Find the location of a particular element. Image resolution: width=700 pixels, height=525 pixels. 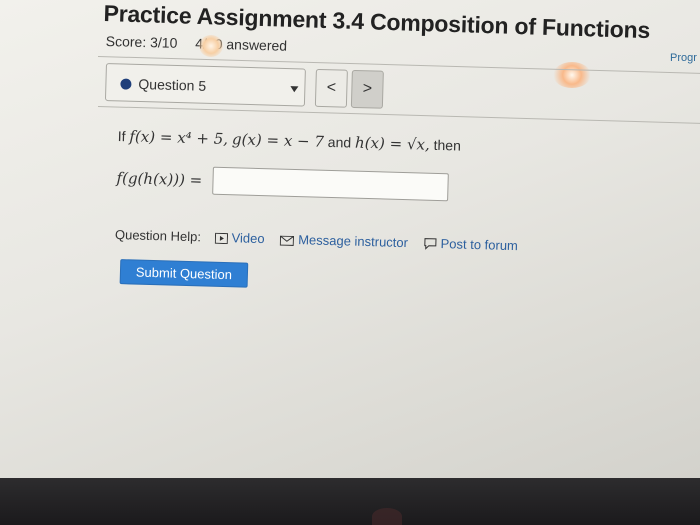

question-select-label: Question 5 is located at coordinates (172, 84).